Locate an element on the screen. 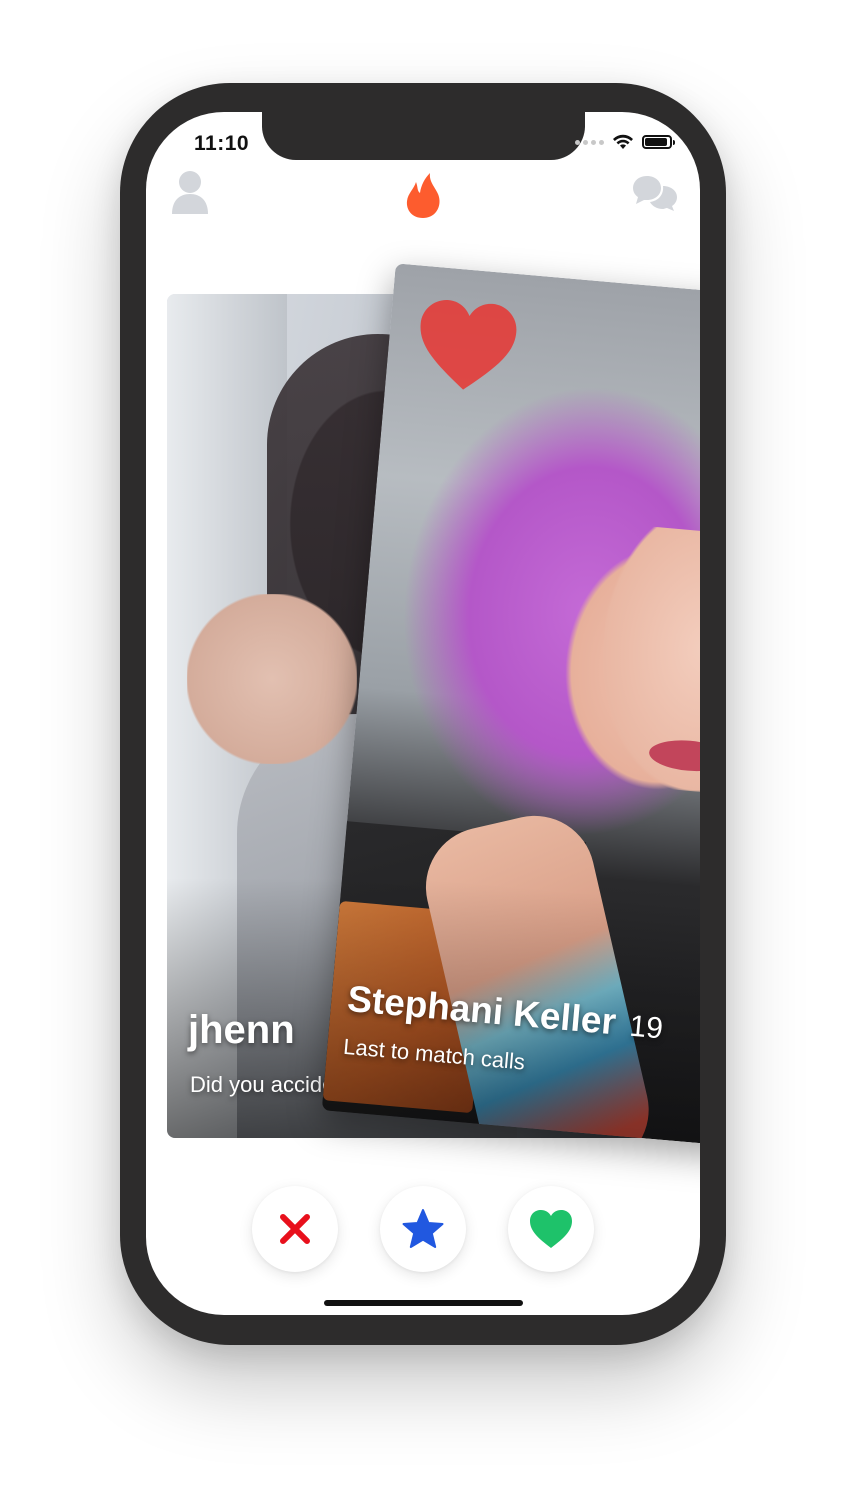  battery-icon is located at coordinates (658, 142).